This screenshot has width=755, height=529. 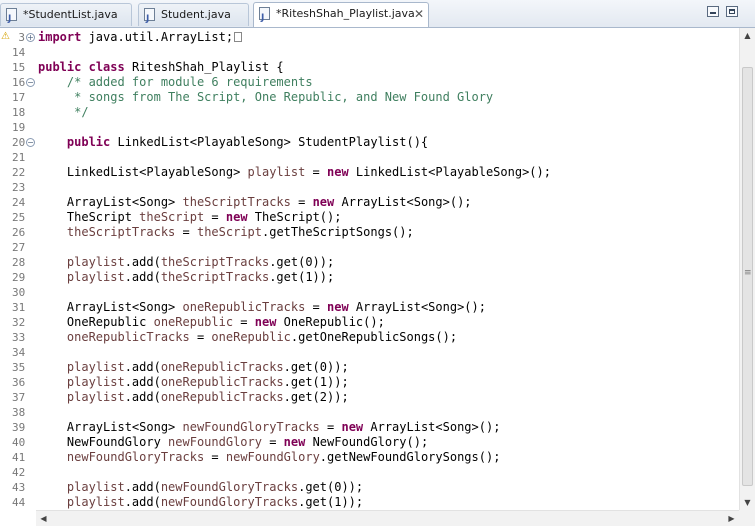 I want to click on scroll-right-icon: ▶, so click(x=731, y=518).